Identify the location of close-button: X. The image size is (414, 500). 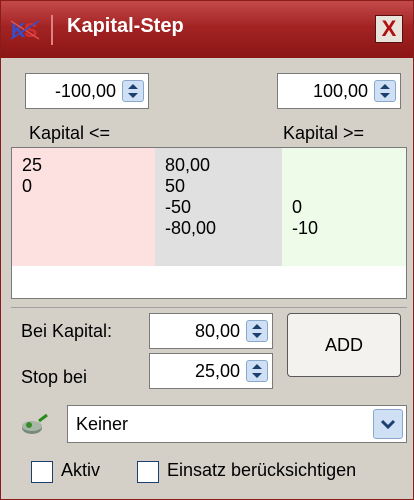
(389, 29).